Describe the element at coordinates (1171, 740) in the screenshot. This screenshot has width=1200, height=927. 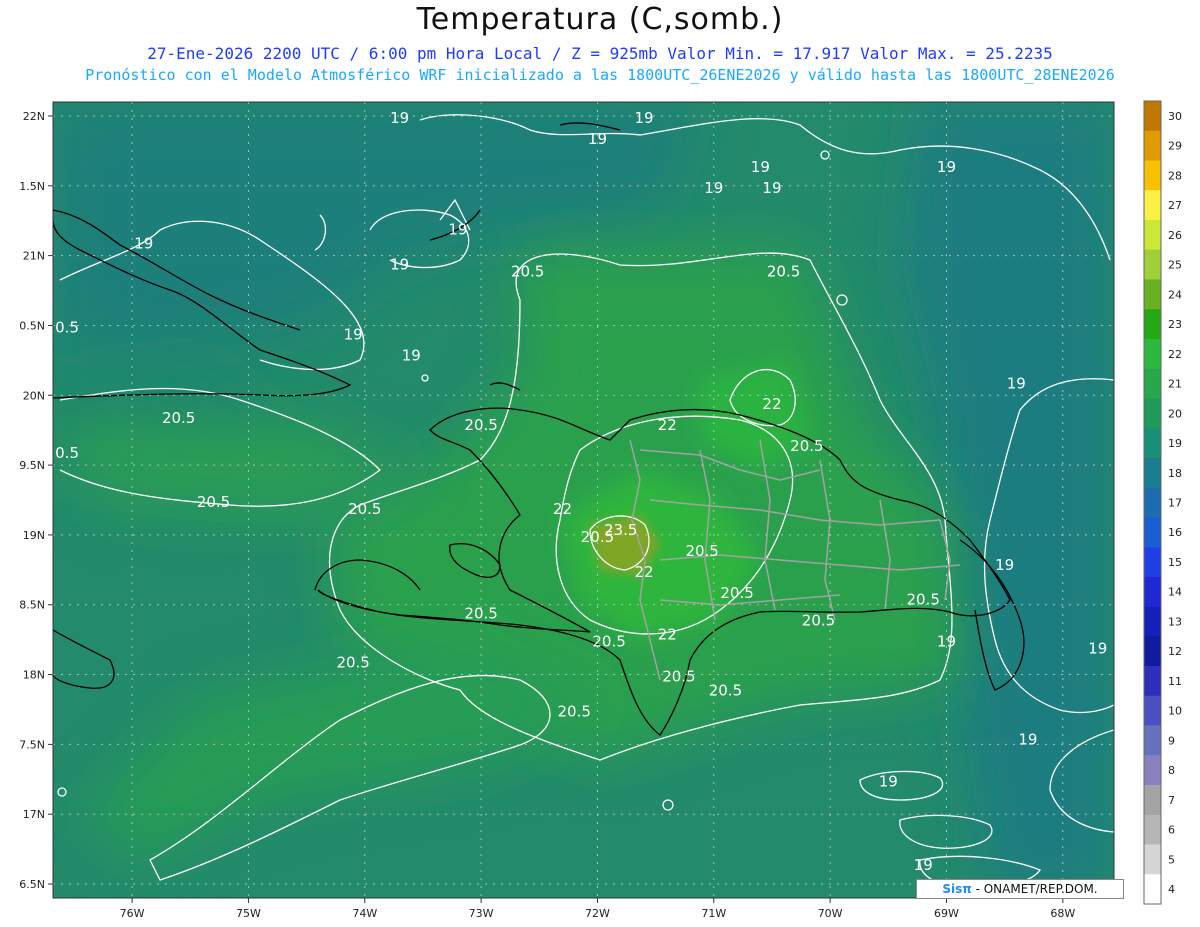
I see `colorbar-label: 9` at that location.